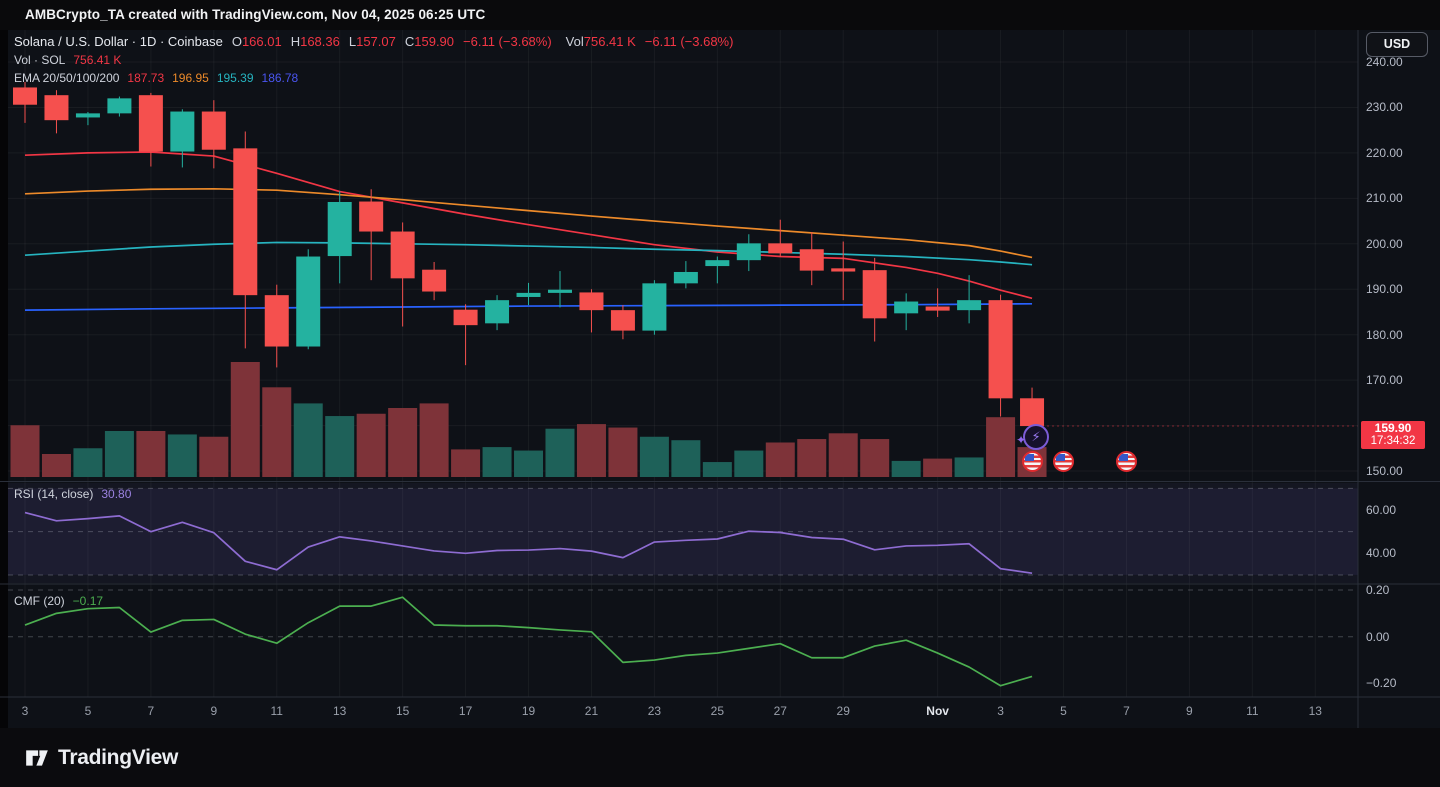 Image resolution: width=1440 pixels, height=787 pixels. What do you see at coordinates (235, 78) in the screenshot?
I see `ema-value: 195.39` at bounding box center [235, 78].